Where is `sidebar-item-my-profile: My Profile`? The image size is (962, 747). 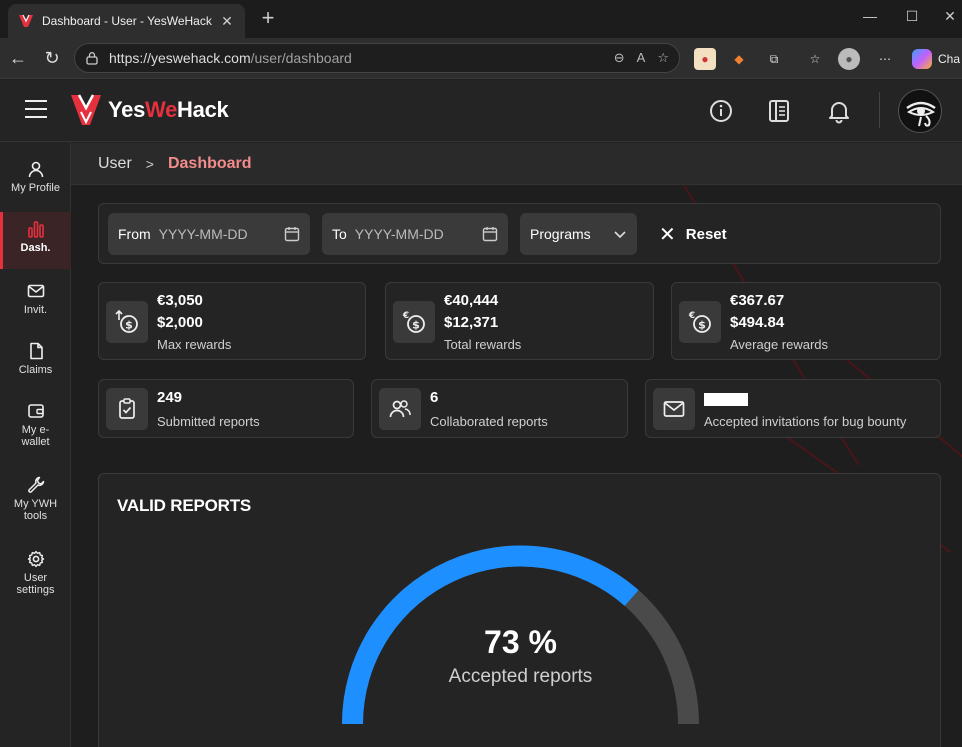
sidebar-item-my-profile: My Profile is located at coordinates (35, 183).